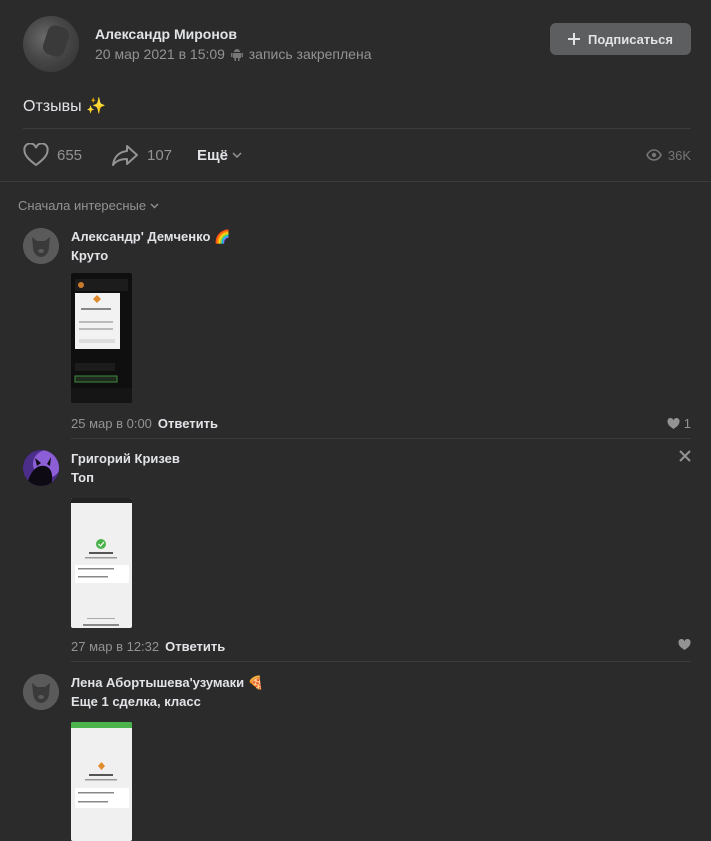  Describe the element at coordinates (125, 155) in the screenshot. I see `share-icon` at that location.